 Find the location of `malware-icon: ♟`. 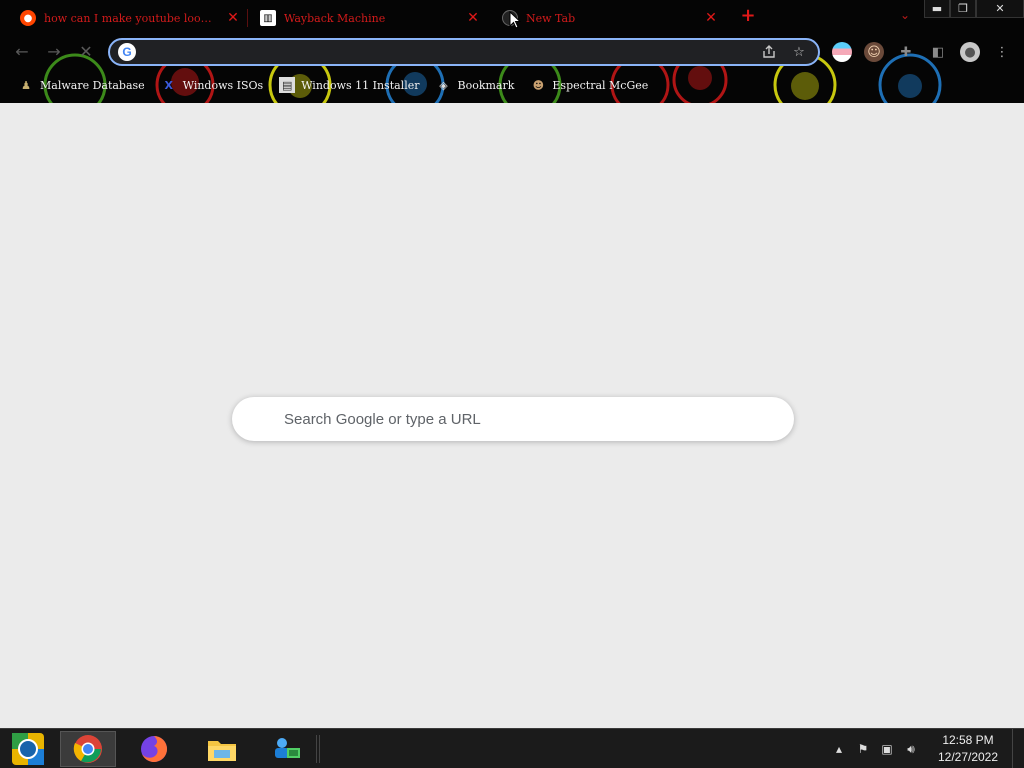

malware-icon: ♟ is located at coordinates (26, 85).